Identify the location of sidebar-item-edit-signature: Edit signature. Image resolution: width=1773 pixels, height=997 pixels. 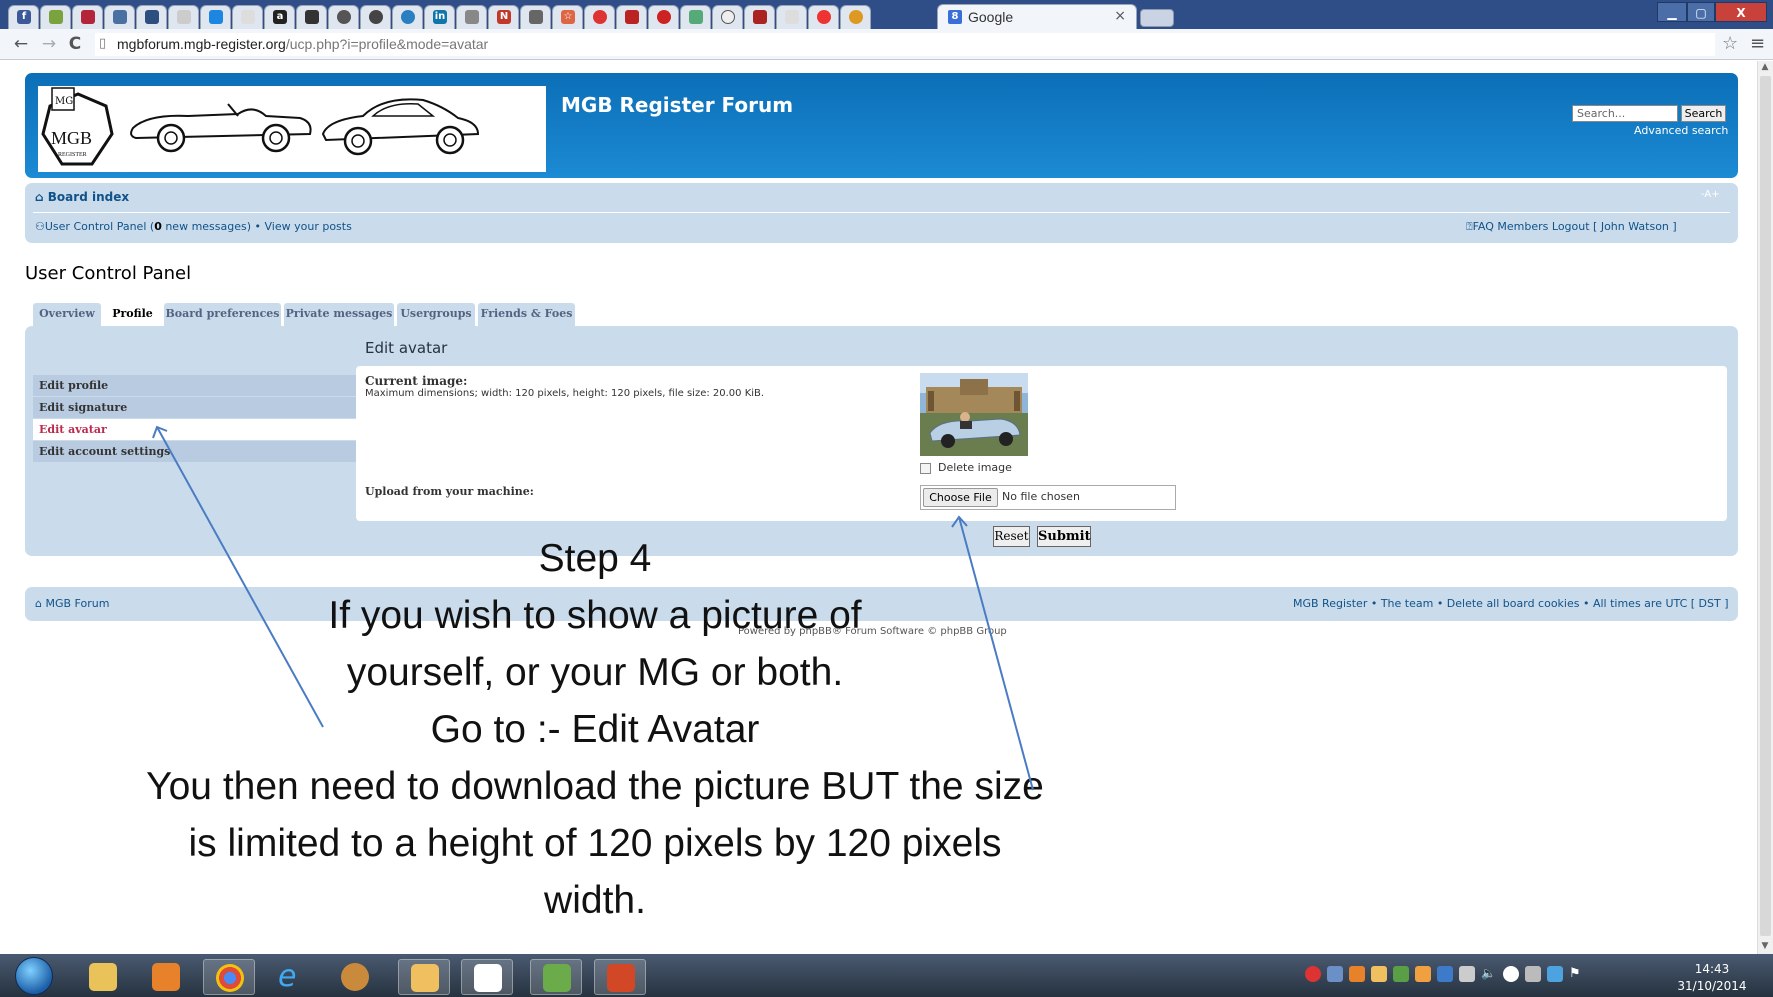
(194, 407).